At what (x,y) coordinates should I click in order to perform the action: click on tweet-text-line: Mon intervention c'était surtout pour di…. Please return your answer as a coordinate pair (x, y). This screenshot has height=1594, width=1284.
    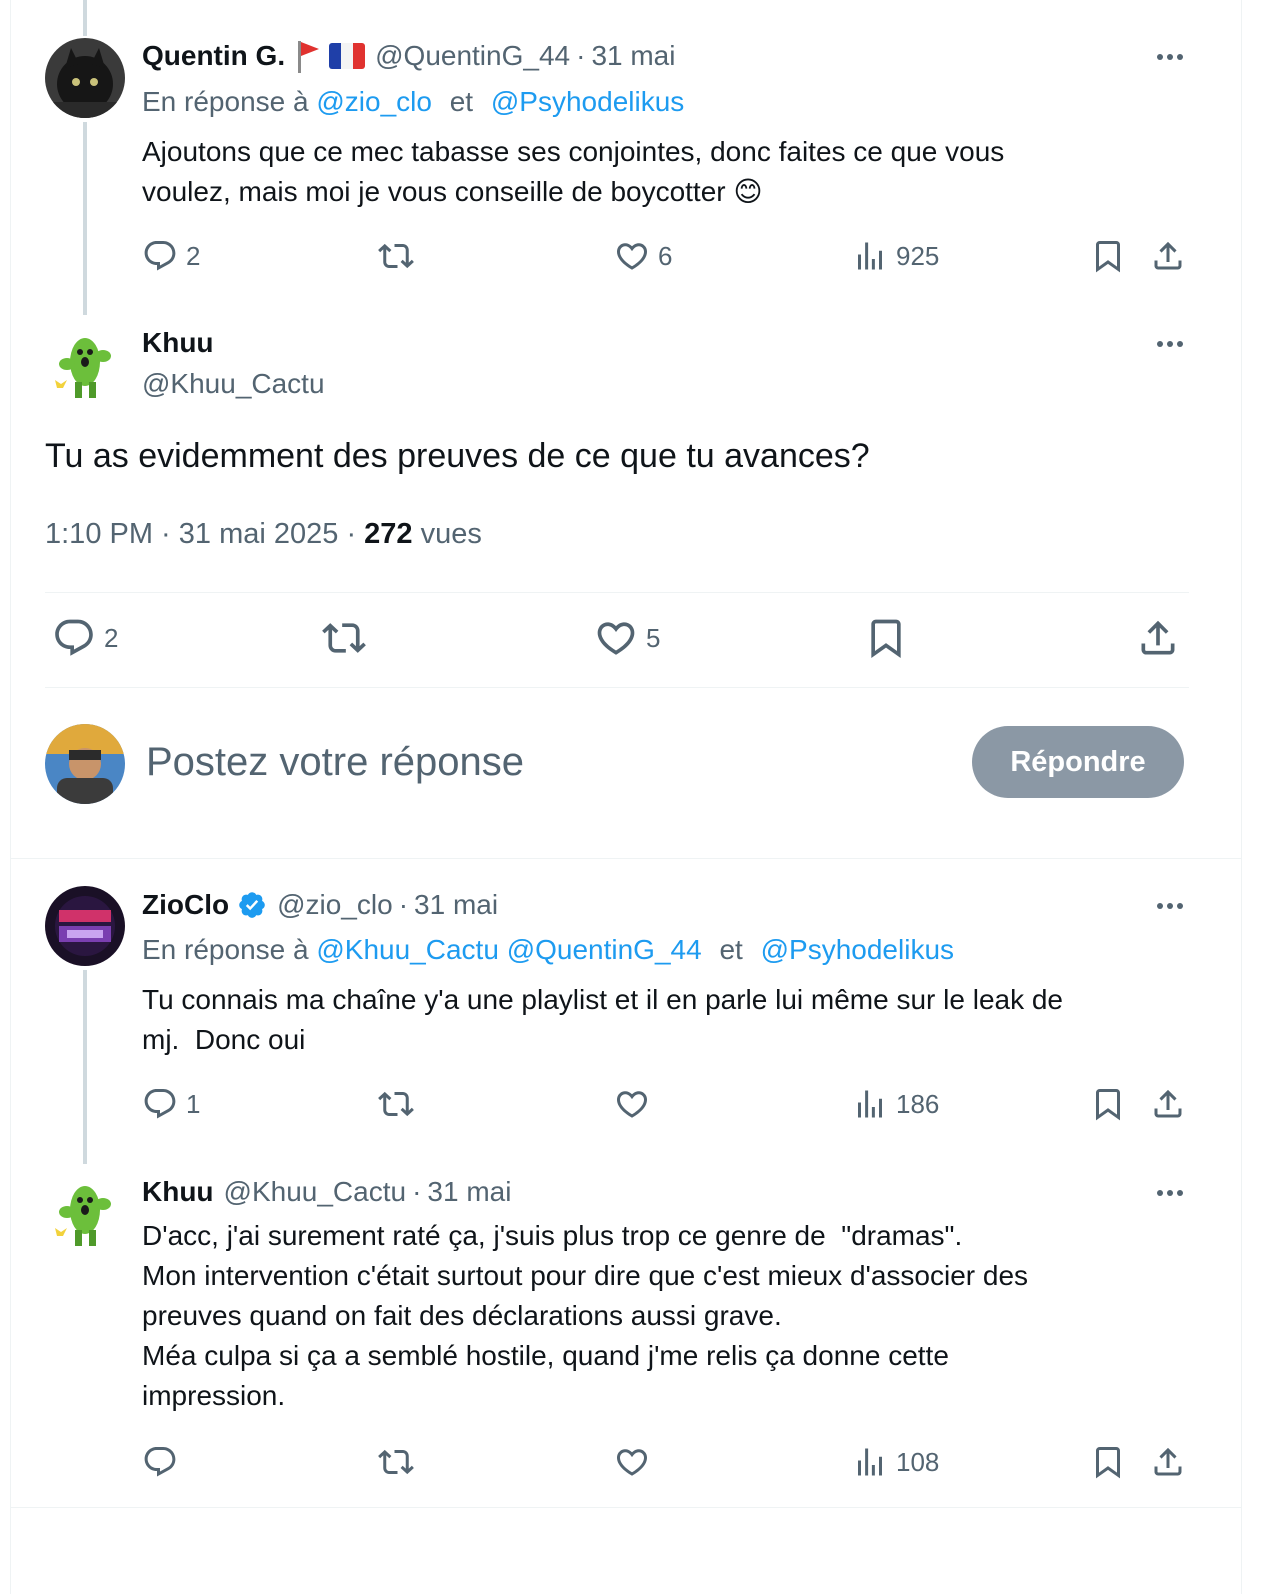
    Looking at the image, I should click on (585, 1275).